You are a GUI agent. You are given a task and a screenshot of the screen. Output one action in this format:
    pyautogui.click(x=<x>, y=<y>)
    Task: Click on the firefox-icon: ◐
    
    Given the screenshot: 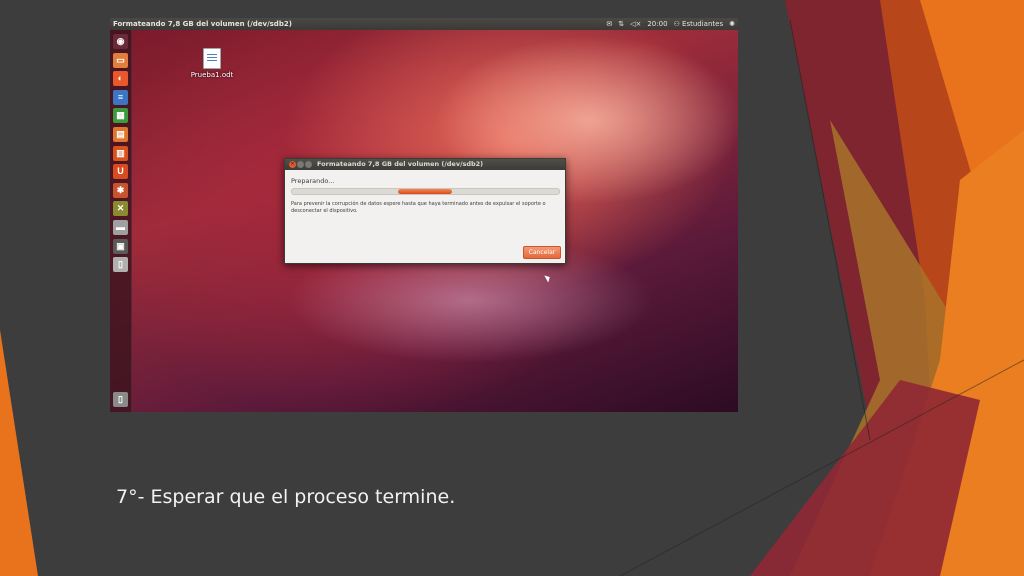 What is the action you would take?
    pyautogui.click(x=120, y=79)
    